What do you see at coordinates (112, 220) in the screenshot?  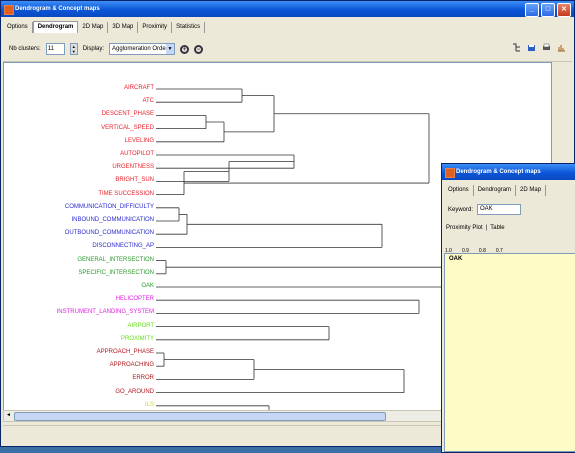 I see `dendrogram-leaf-label: INBOUND_COMMUNICATION` at bounding box center [112, 220].